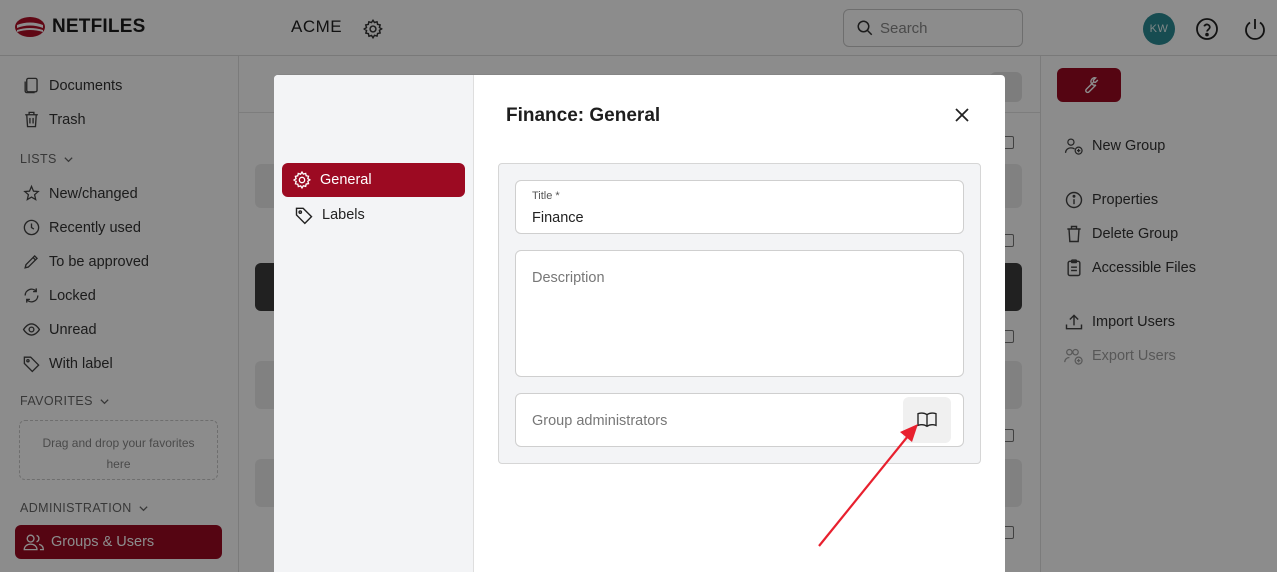 The height and width of the screenshot is (572, 1277). What do you see at coordinates (568, 278) in the screenshot?
I see `description-placeholder: Description` at bounding box center [568, 278].